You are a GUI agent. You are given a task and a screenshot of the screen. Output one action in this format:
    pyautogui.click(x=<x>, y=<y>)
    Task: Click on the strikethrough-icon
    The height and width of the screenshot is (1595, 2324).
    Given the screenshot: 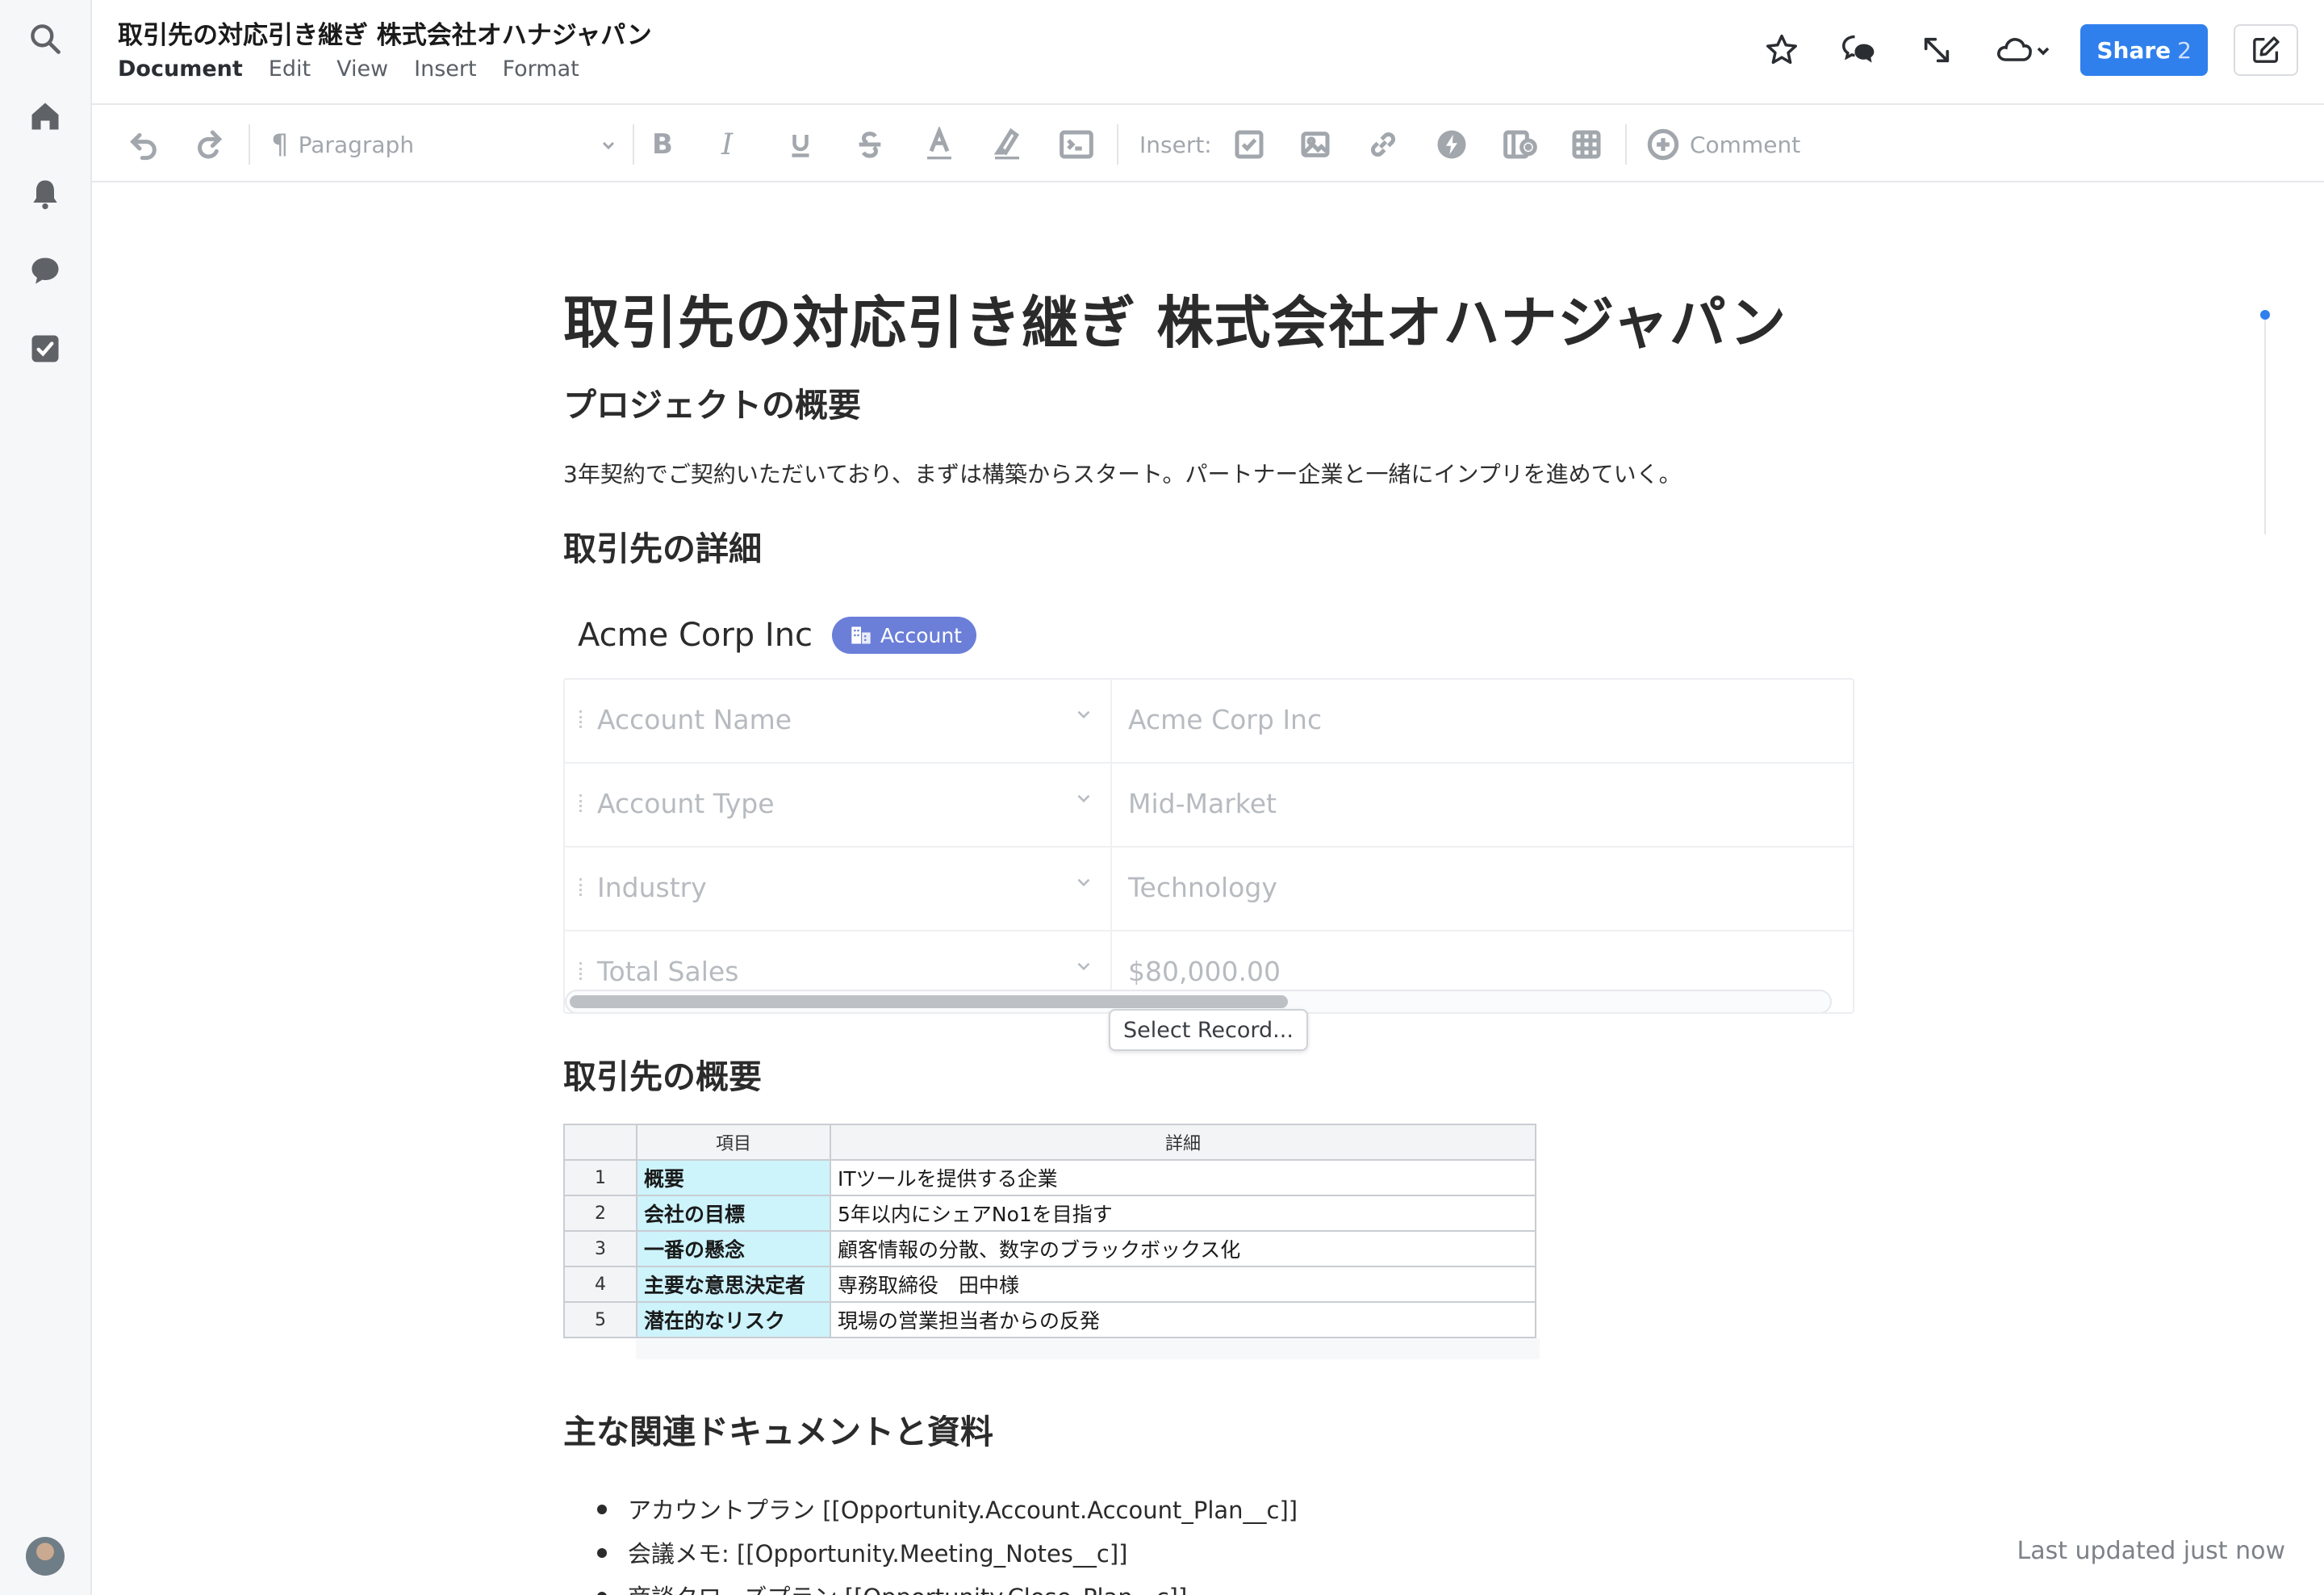 What is the action you would take?
    pyautogui.click(x=870, y=144)
    